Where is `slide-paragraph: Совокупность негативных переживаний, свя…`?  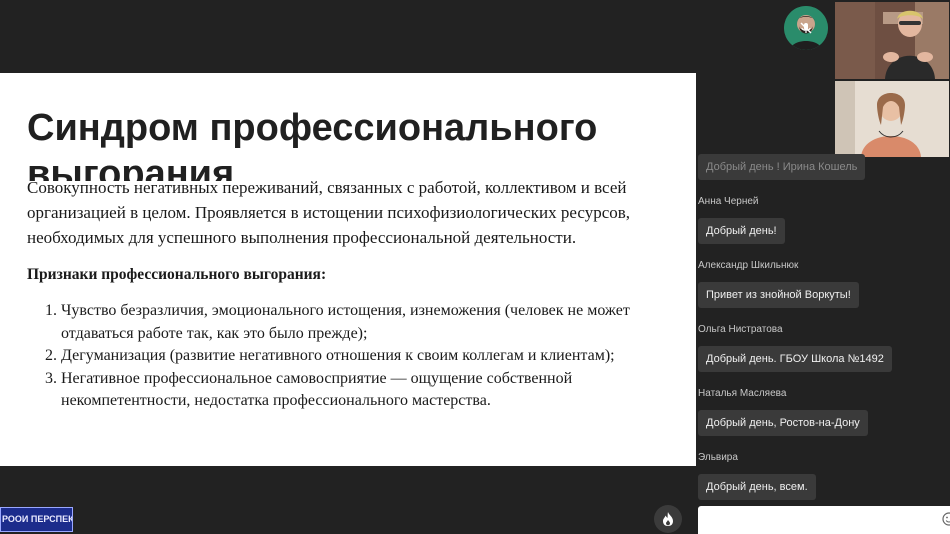
slide-paragraph: Совокупность негативных переживаний, свя… is located at coordinates (329, 212).